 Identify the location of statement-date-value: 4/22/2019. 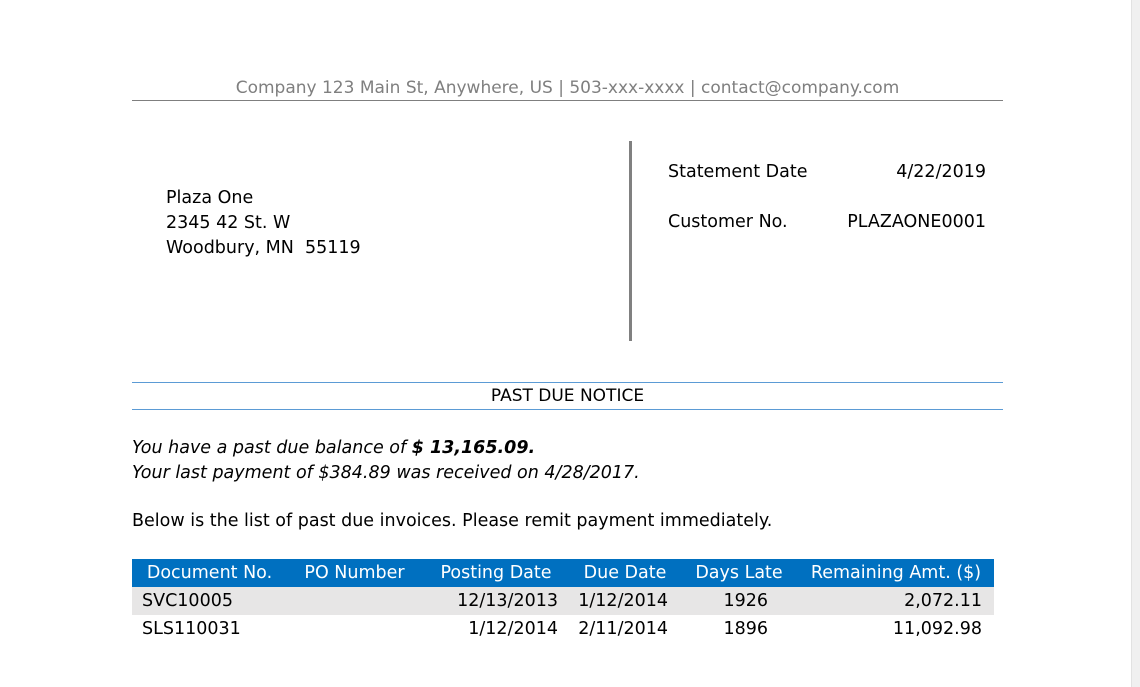
(941, 172).